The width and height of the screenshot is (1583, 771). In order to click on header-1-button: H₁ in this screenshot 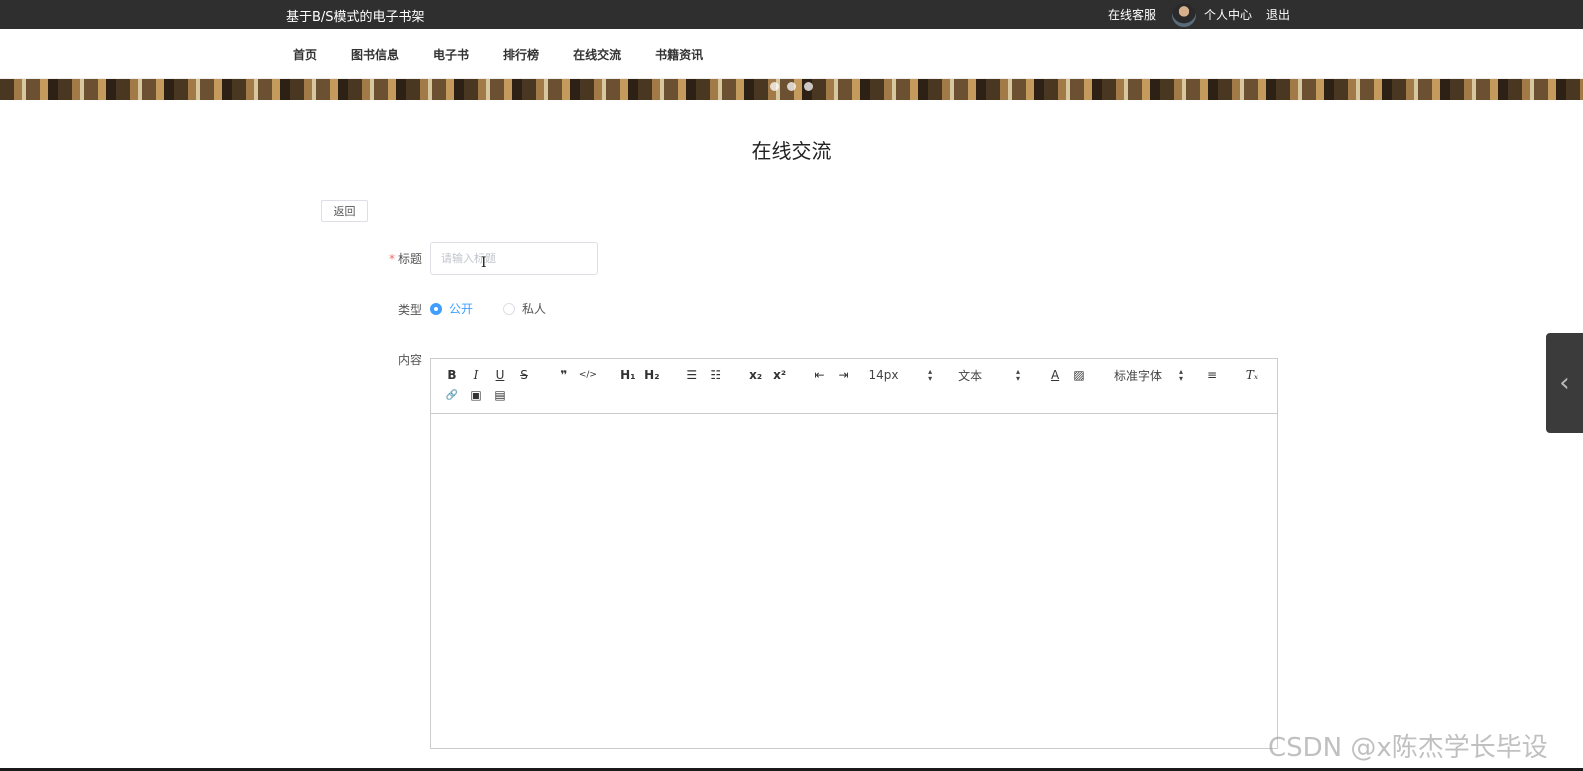, I will do `click(628, 375)`.